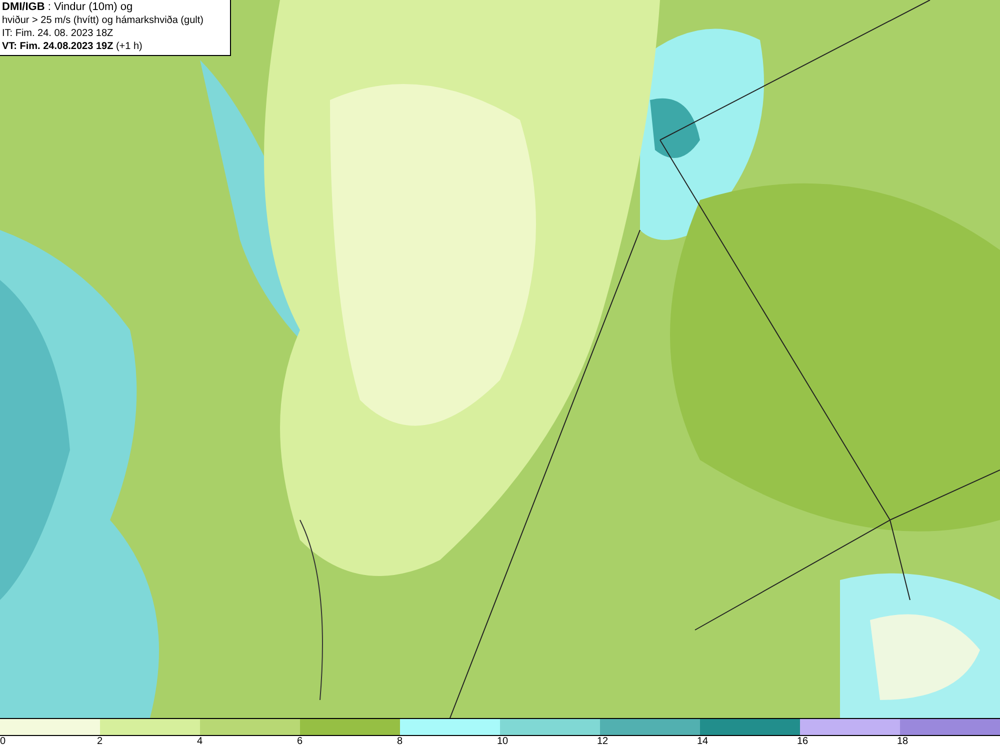 The image size is (1000, 747). I want to click on legend-text: hviður > 25 m/s (hvítt) og hámarkshviða (gult), so click(103, 20).